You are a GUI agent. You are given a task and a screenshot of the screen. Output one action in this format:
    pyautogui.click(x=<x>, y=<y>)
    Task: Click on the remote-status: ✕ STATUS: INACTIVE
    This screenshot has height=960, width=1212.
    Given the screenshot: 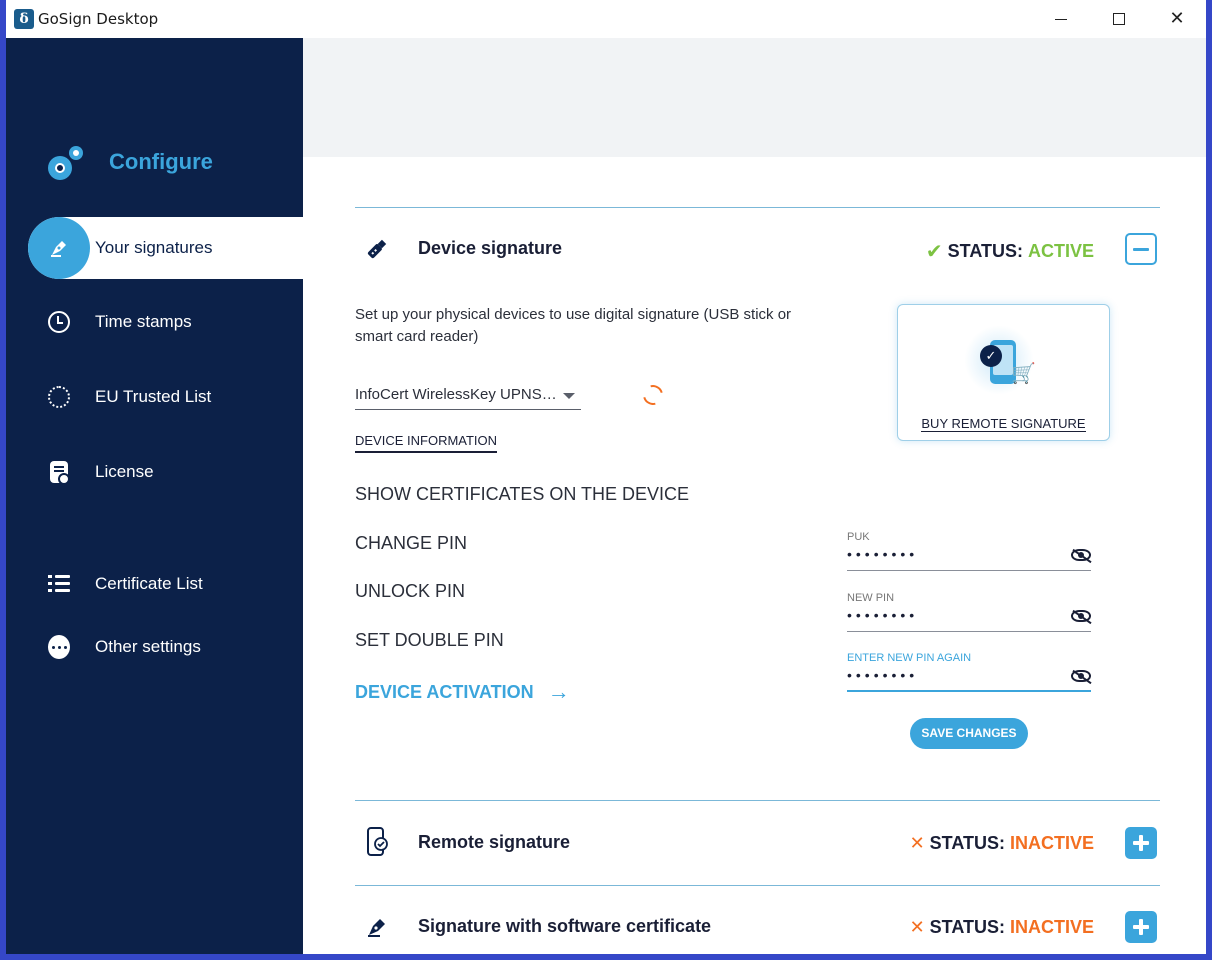 What is the action you would take?
    pyautogui.click(x=1002, y=843)
    